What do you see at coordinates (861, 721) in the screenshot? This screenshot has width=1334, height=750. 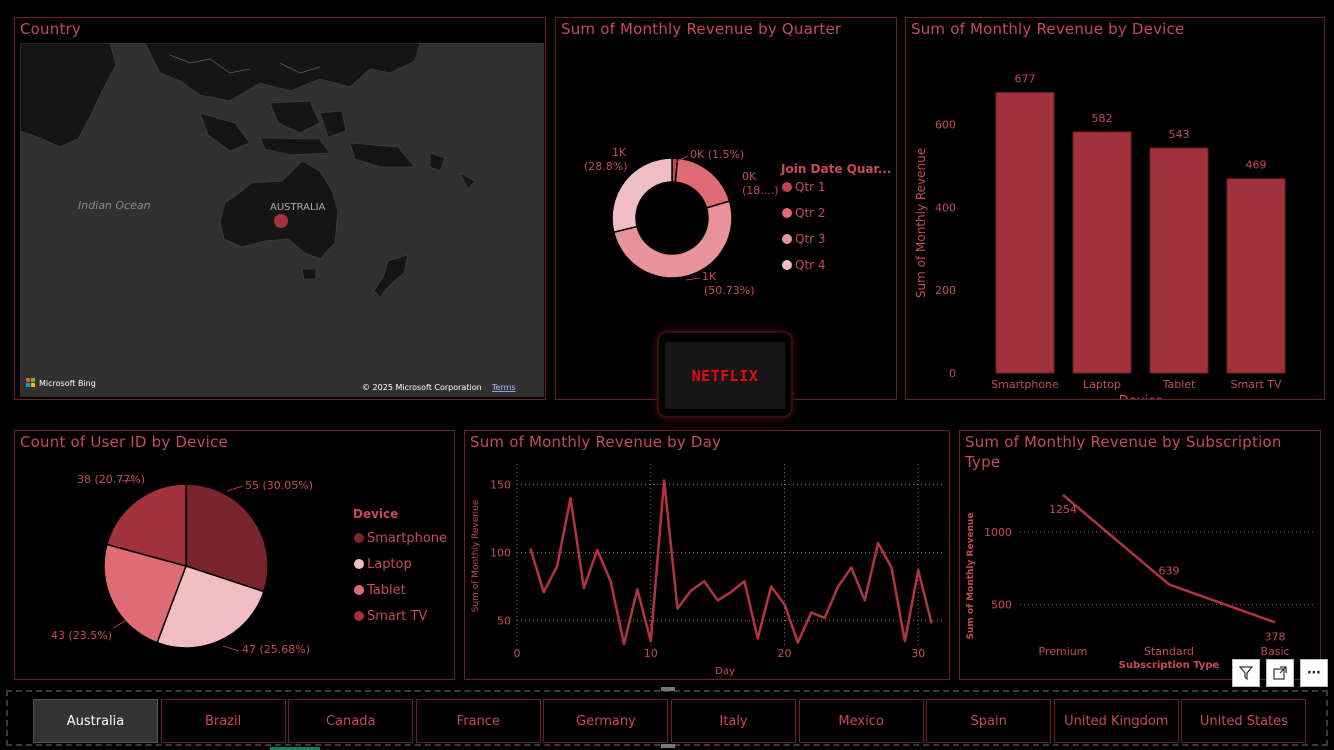 I see `slicer-item-mexico: Mexico` at bounding box center [861, 721].